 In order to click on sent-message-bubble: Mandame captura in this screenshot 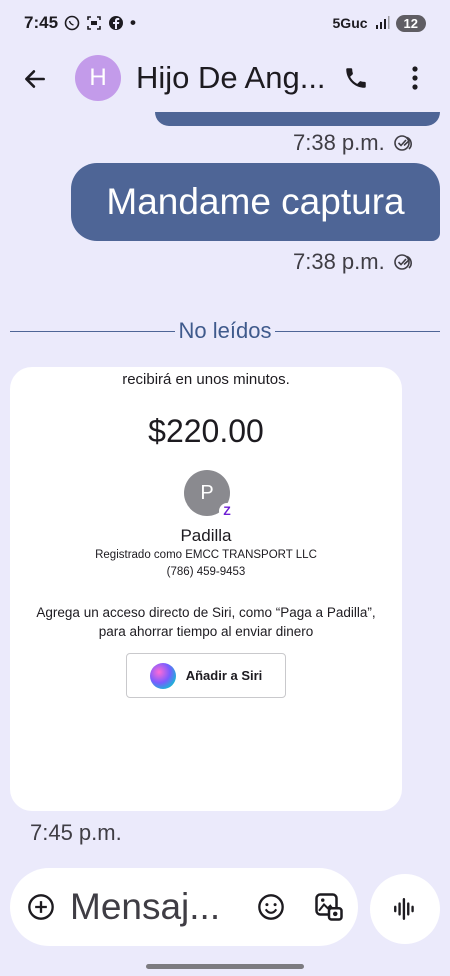, I will do `click(255, 202)`.